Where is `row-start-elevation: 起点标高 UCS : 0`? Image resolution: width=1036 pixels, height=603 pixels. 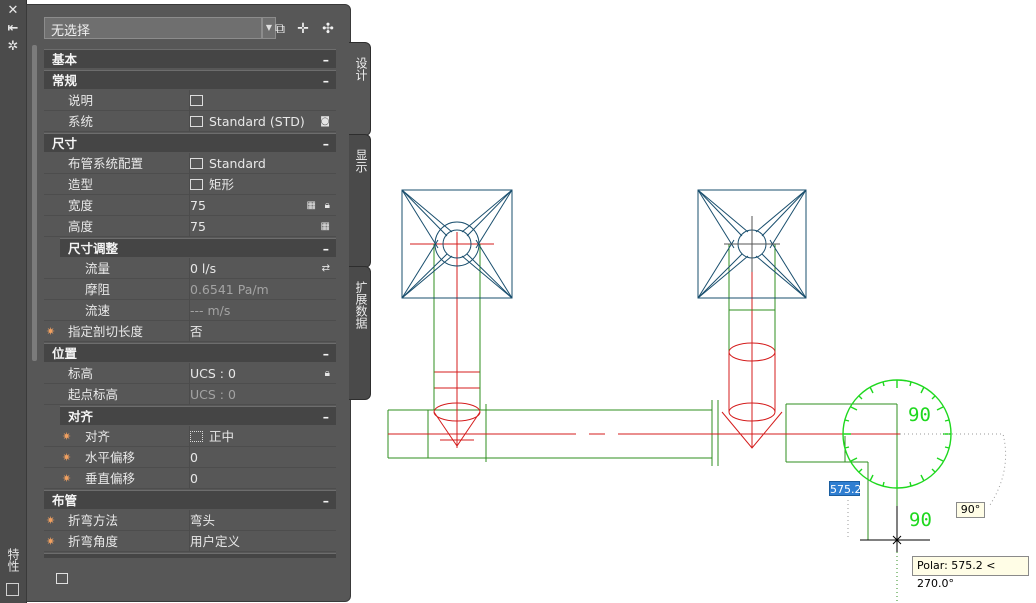 row-start-elevation: 起点标高 UCS : 0 is located at coordinates (190, 394).